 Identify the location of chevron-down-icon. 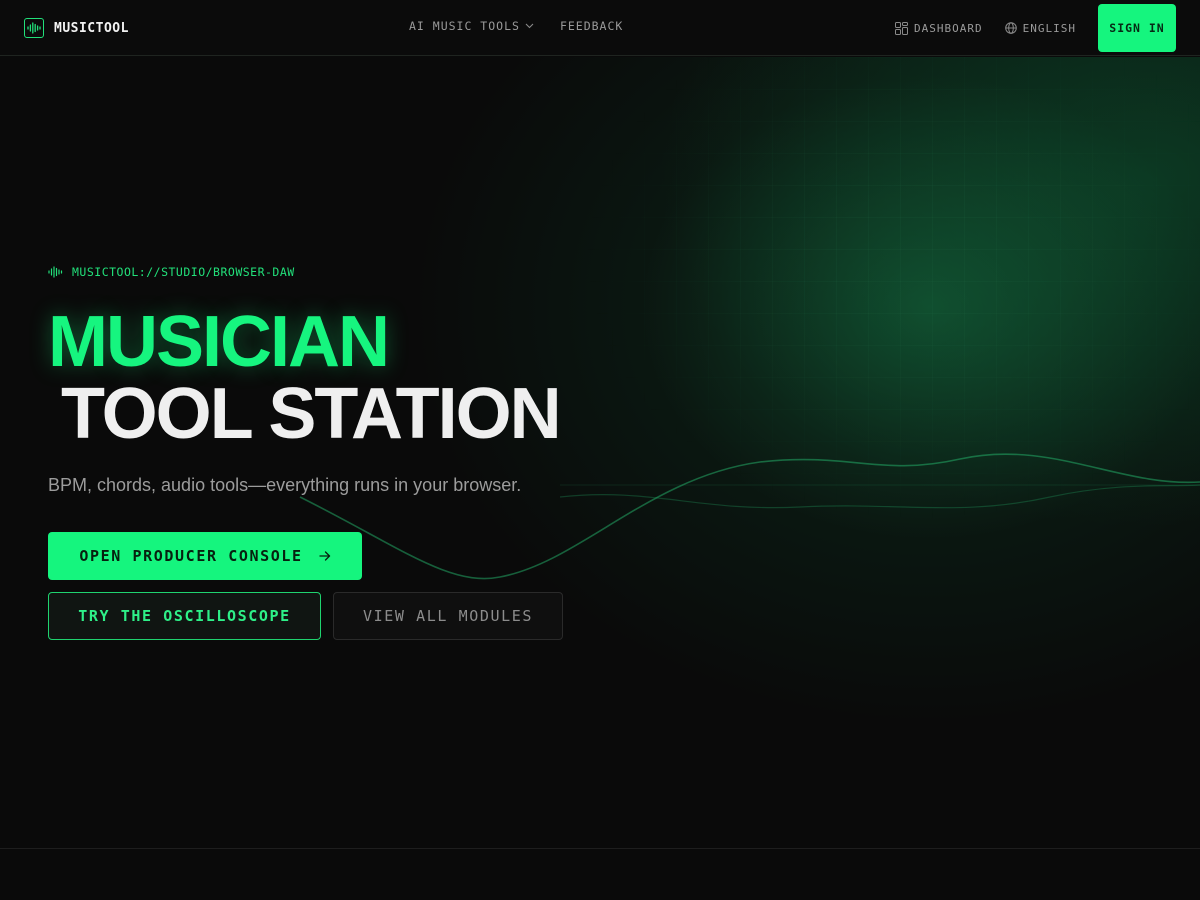
(529, 26).